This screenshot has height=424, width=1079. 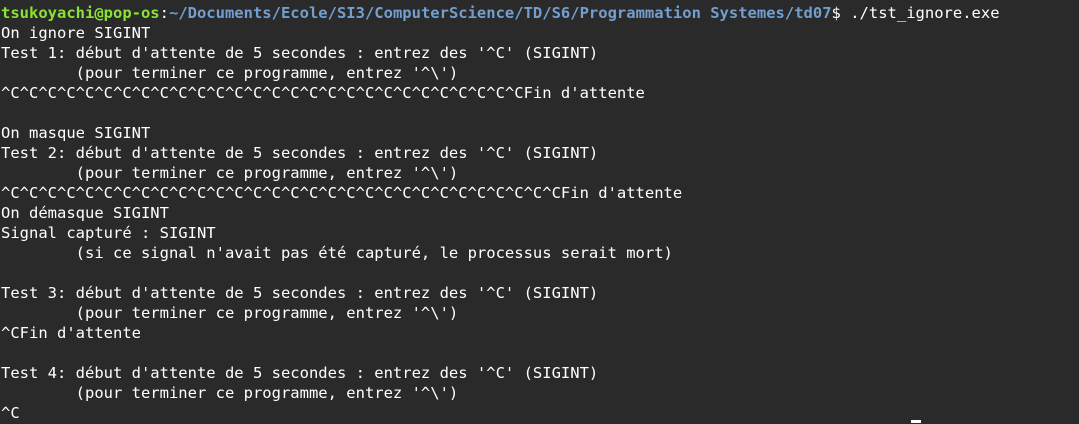 I want to click on output-line: On masque SIGINT, so click(x=76, y=133).